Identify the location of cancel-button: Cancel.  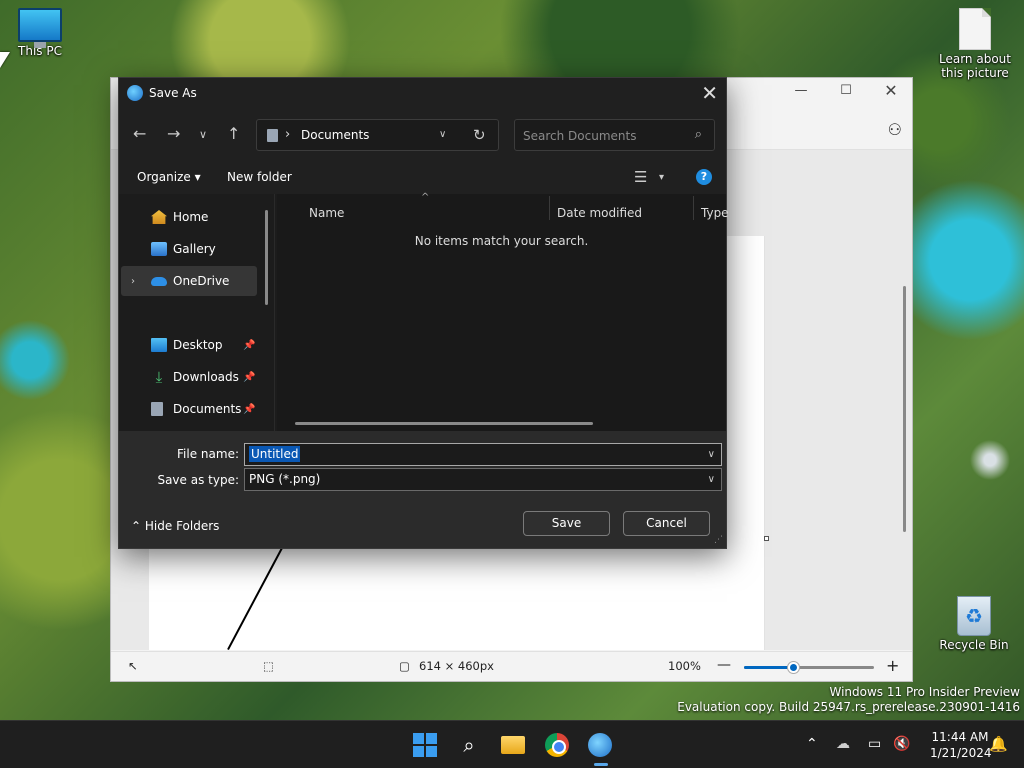
(666, 523).